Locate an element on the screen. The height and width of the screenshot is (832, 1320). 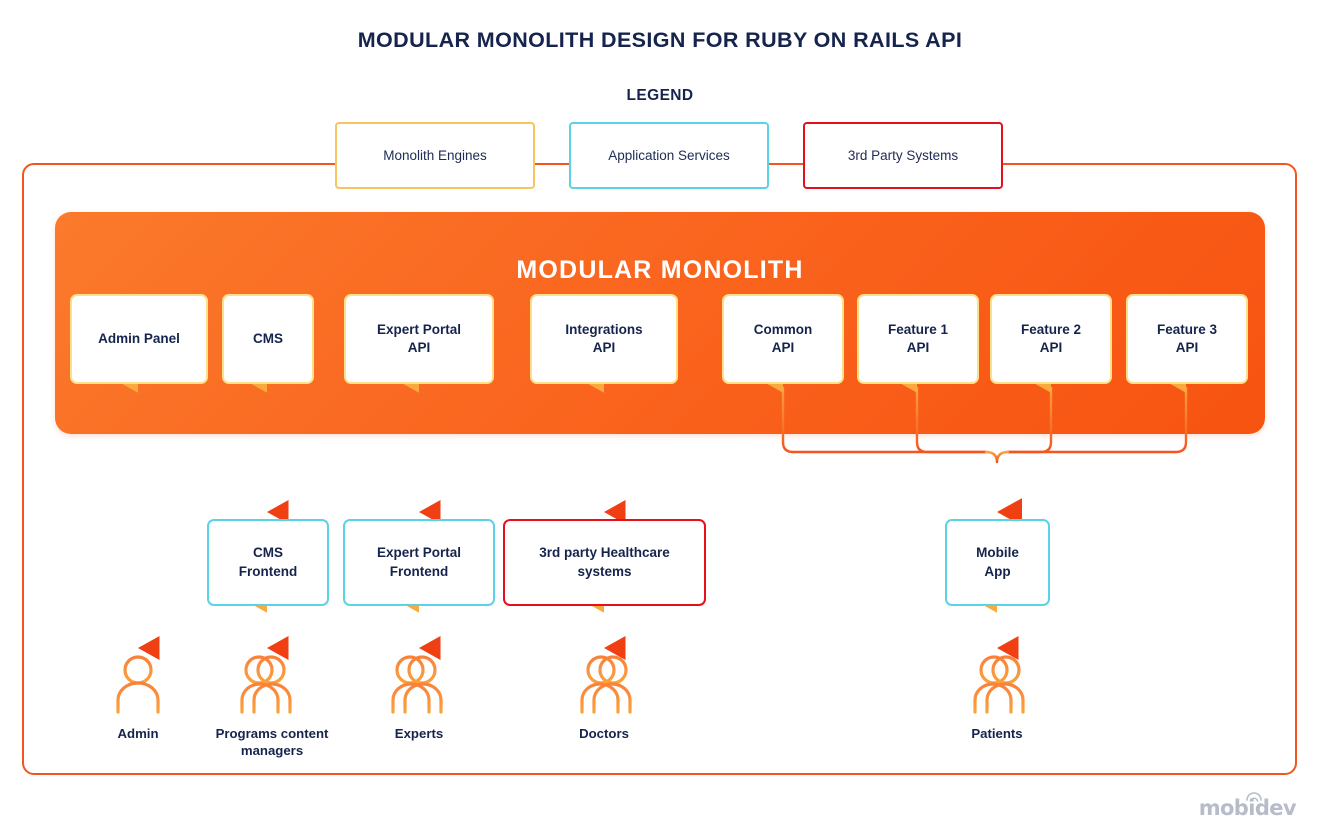
user-icon is located at coordinates (138, 684).